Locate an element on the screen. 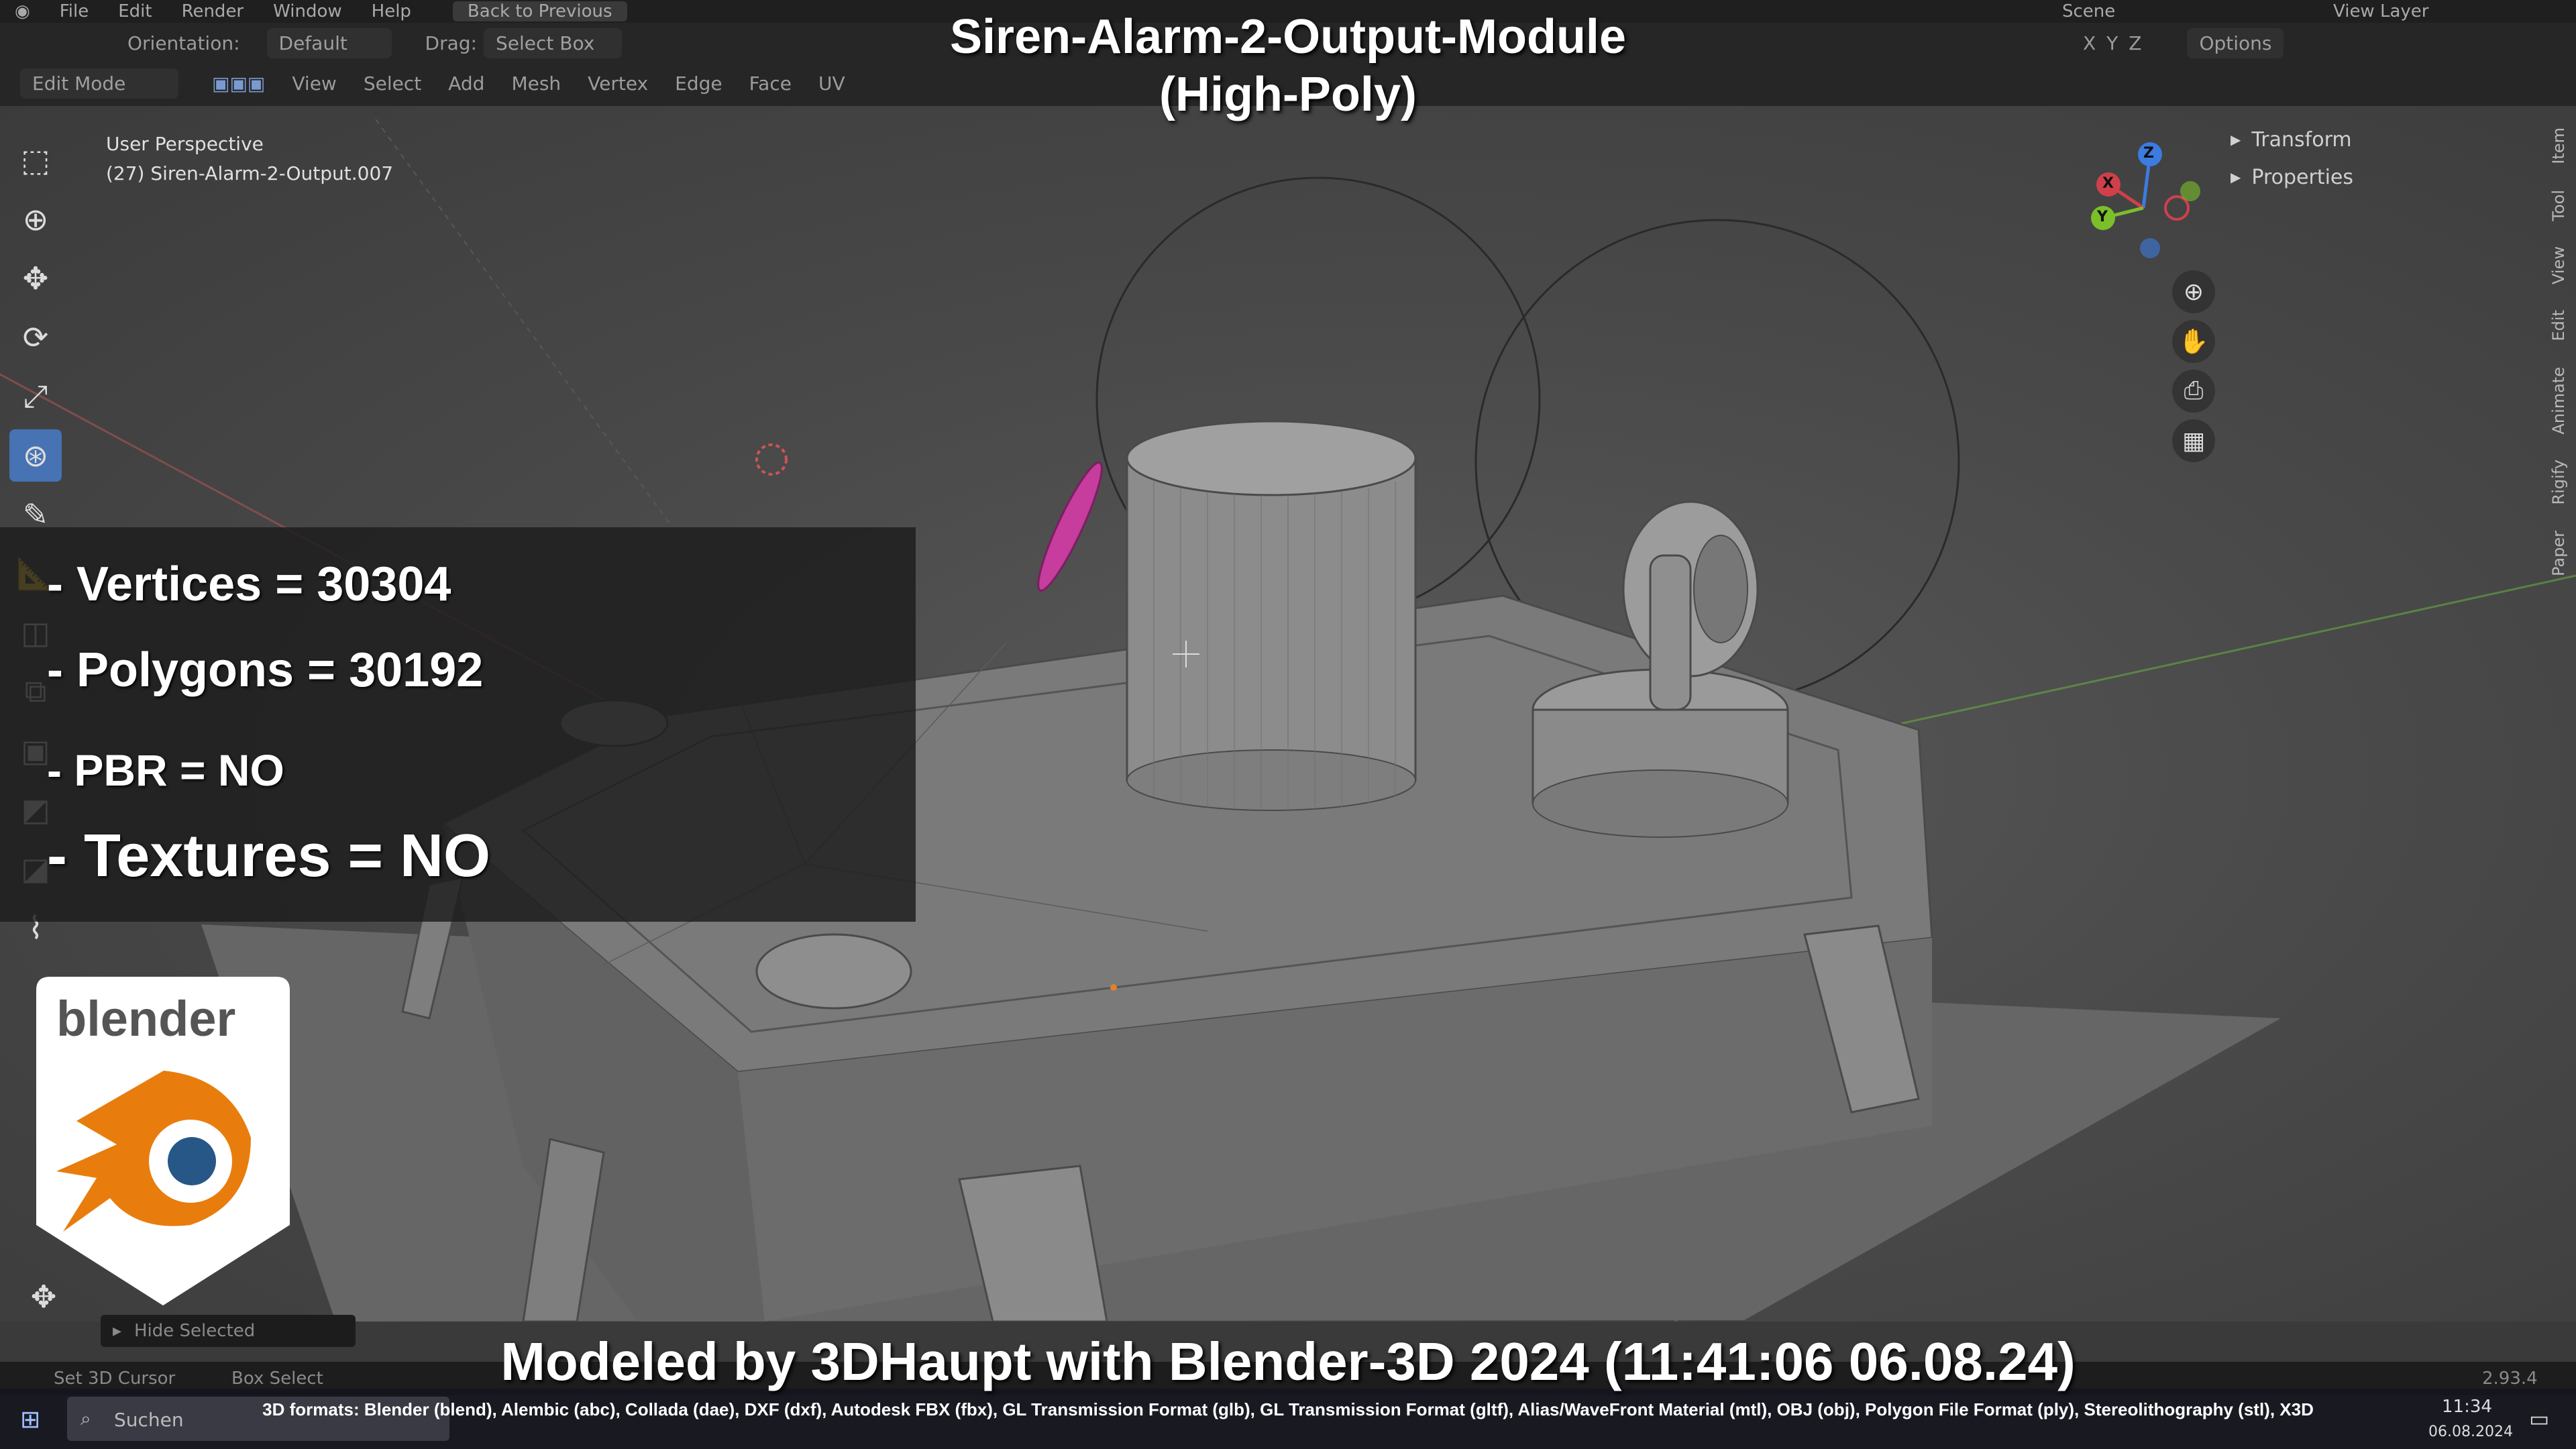  cursor-icon: ⊕ is located at coordinates (35, 219).